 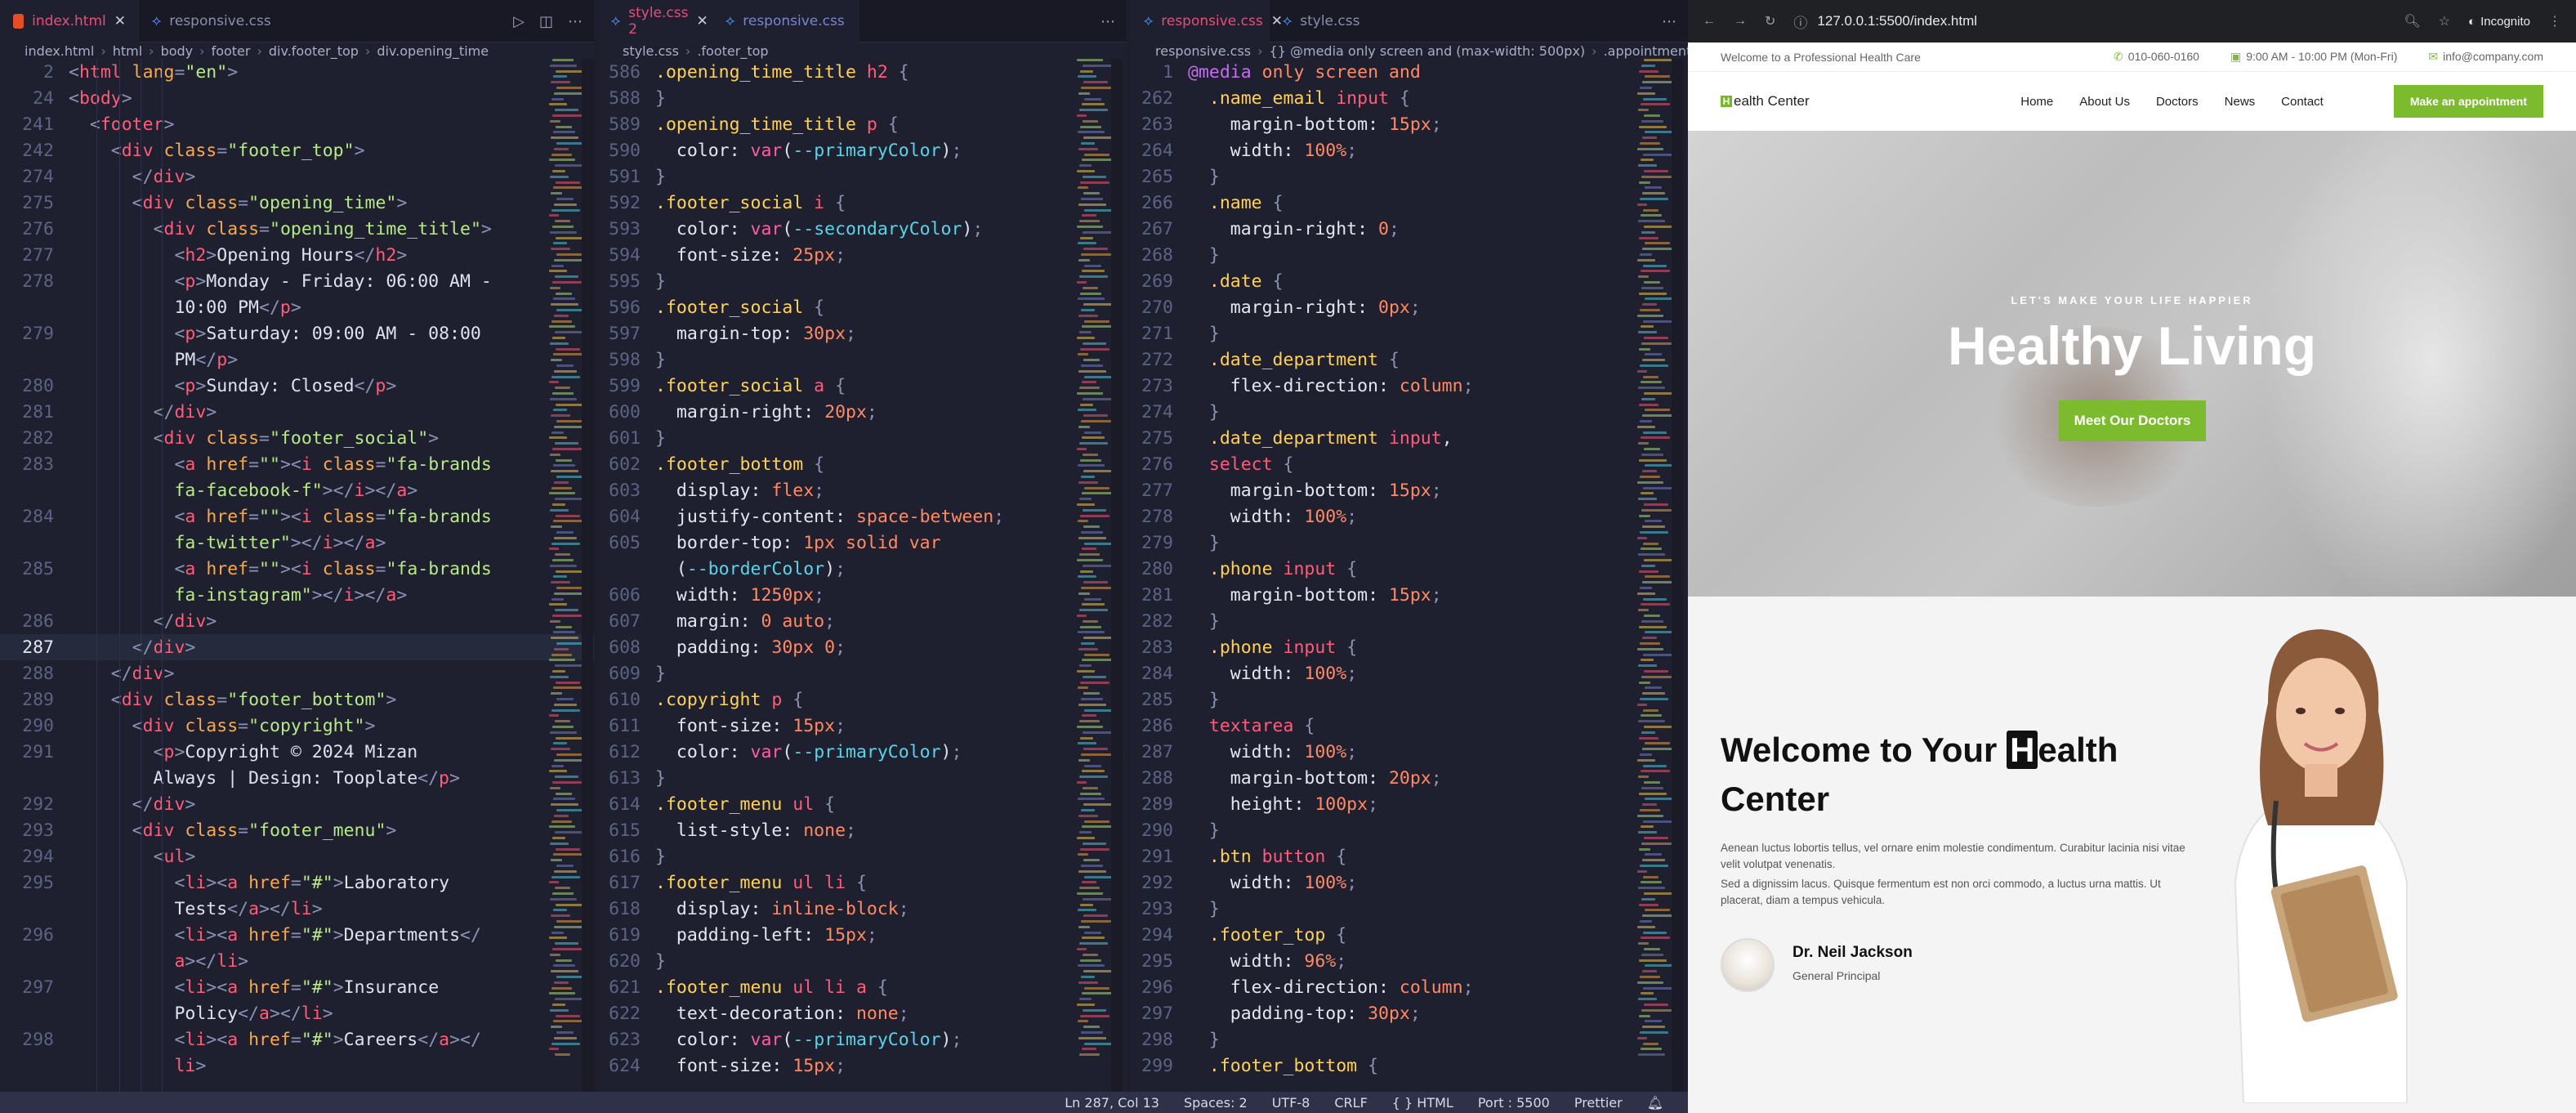 What do you see at coordinates (297, 333) in the screenshot?
I see `code-line: 279 <p>Saturday: 09:00 AM - 08:00` at bounding box center [297, 333].